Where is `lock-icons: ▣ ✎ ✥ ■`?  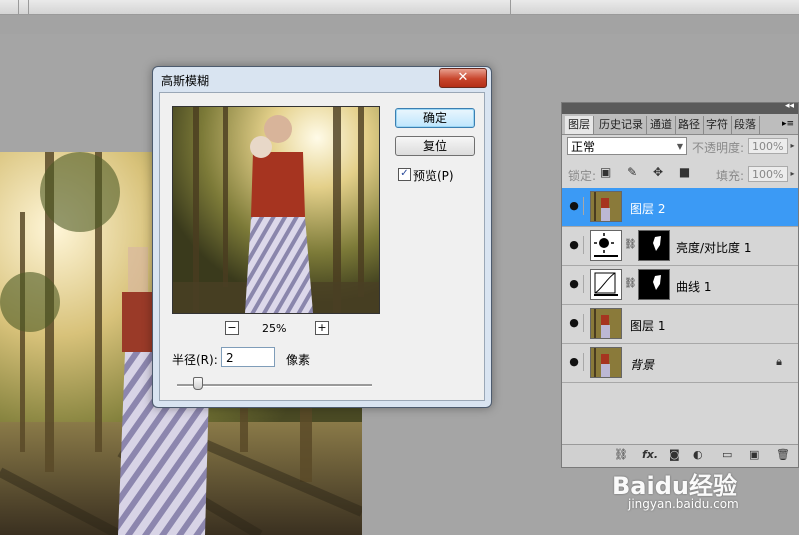
lock-icons: ▣ ✎ ✥ ■ is located at coordinates (648, 172).